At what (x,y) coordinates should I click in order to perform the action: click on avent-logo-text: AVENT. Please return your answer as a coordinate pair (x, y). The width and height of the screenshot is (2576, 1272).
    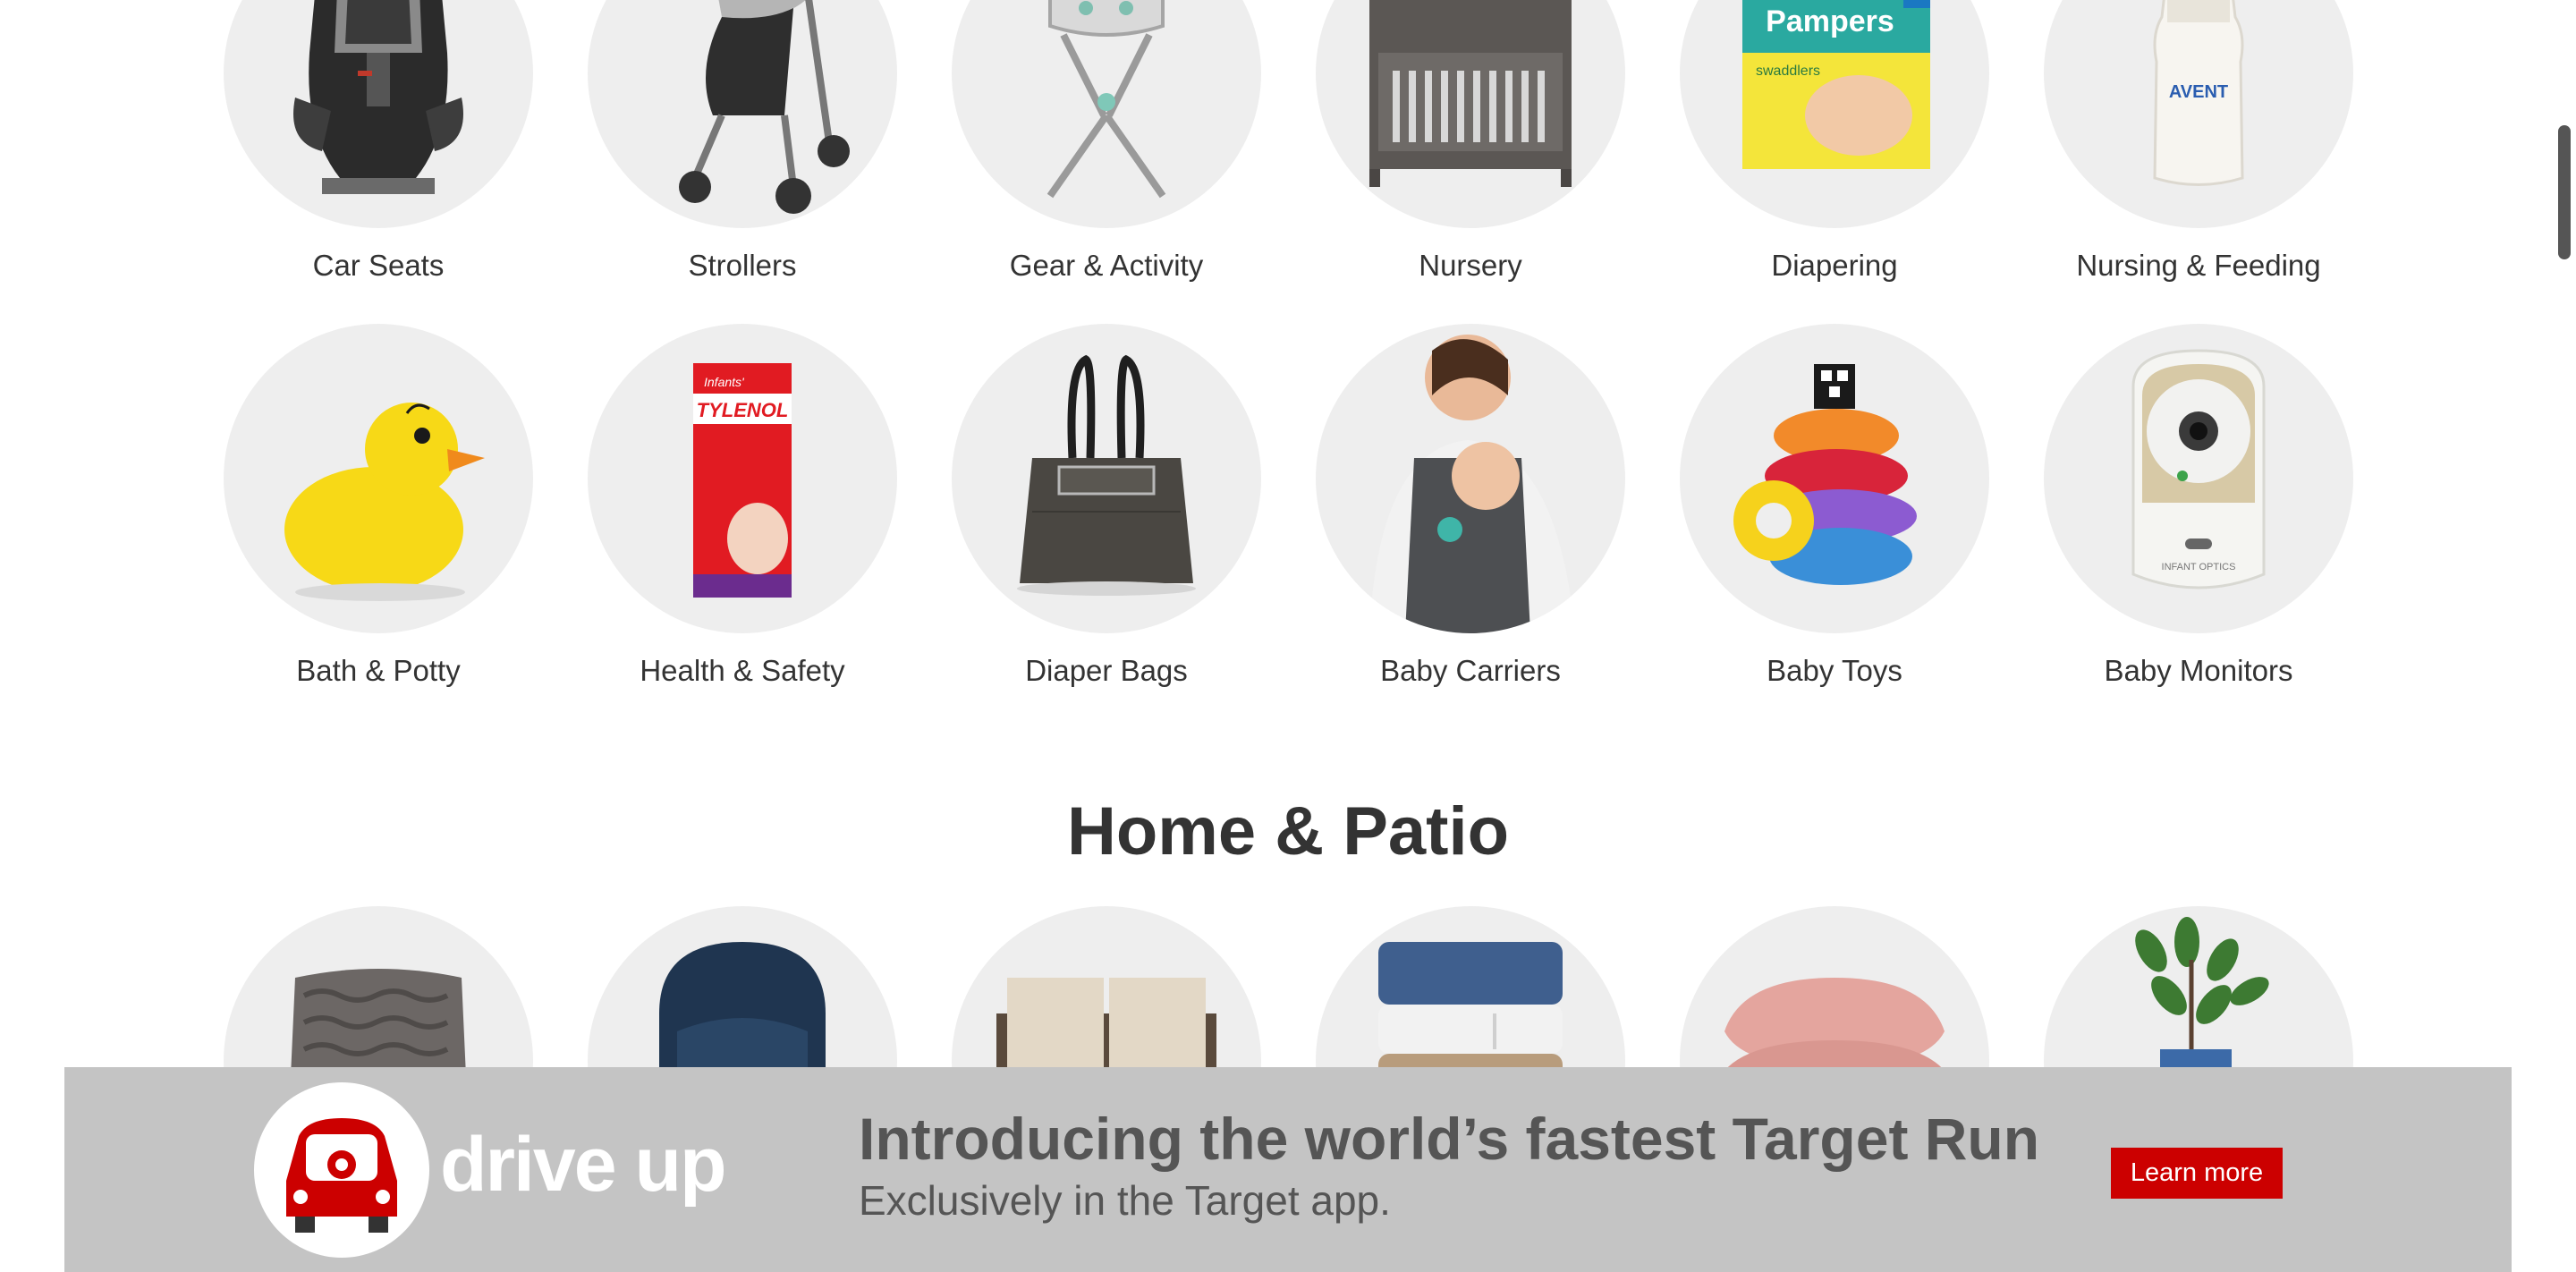
    Looking at the image, I should click on (2198, 92).